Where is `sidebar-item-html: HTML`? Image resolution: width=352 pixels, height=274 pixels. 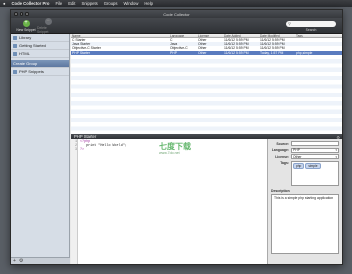 sidebar-item-html: HTML is located at coordinates (40, 54).